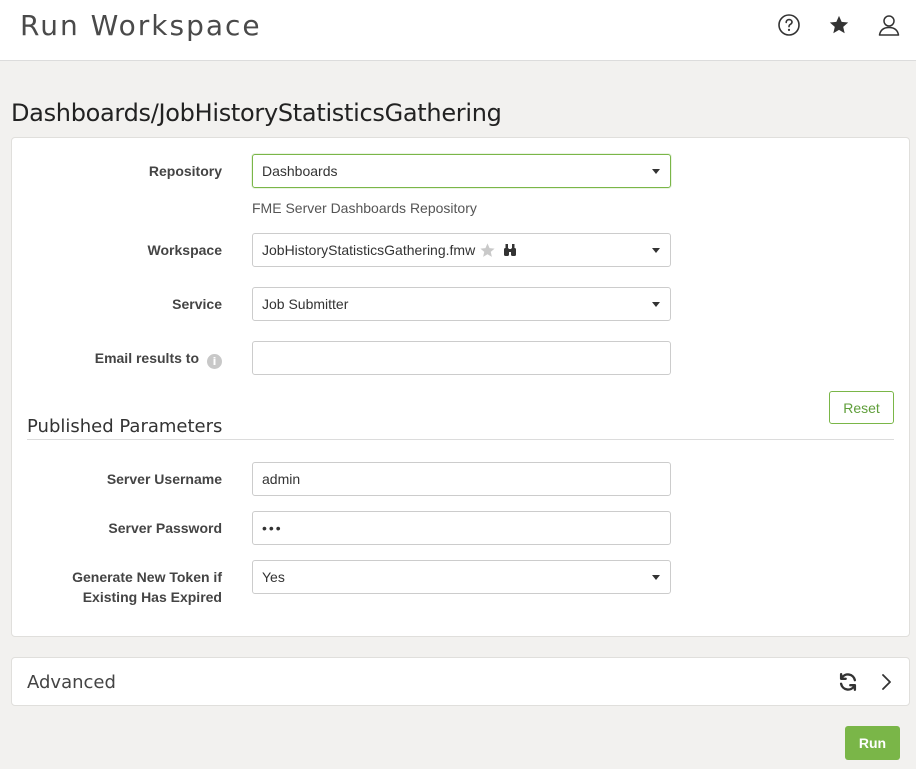 This screenshot has width=916, height=769. I want to click on top-bar: Run Workspace, so click(458, 30).